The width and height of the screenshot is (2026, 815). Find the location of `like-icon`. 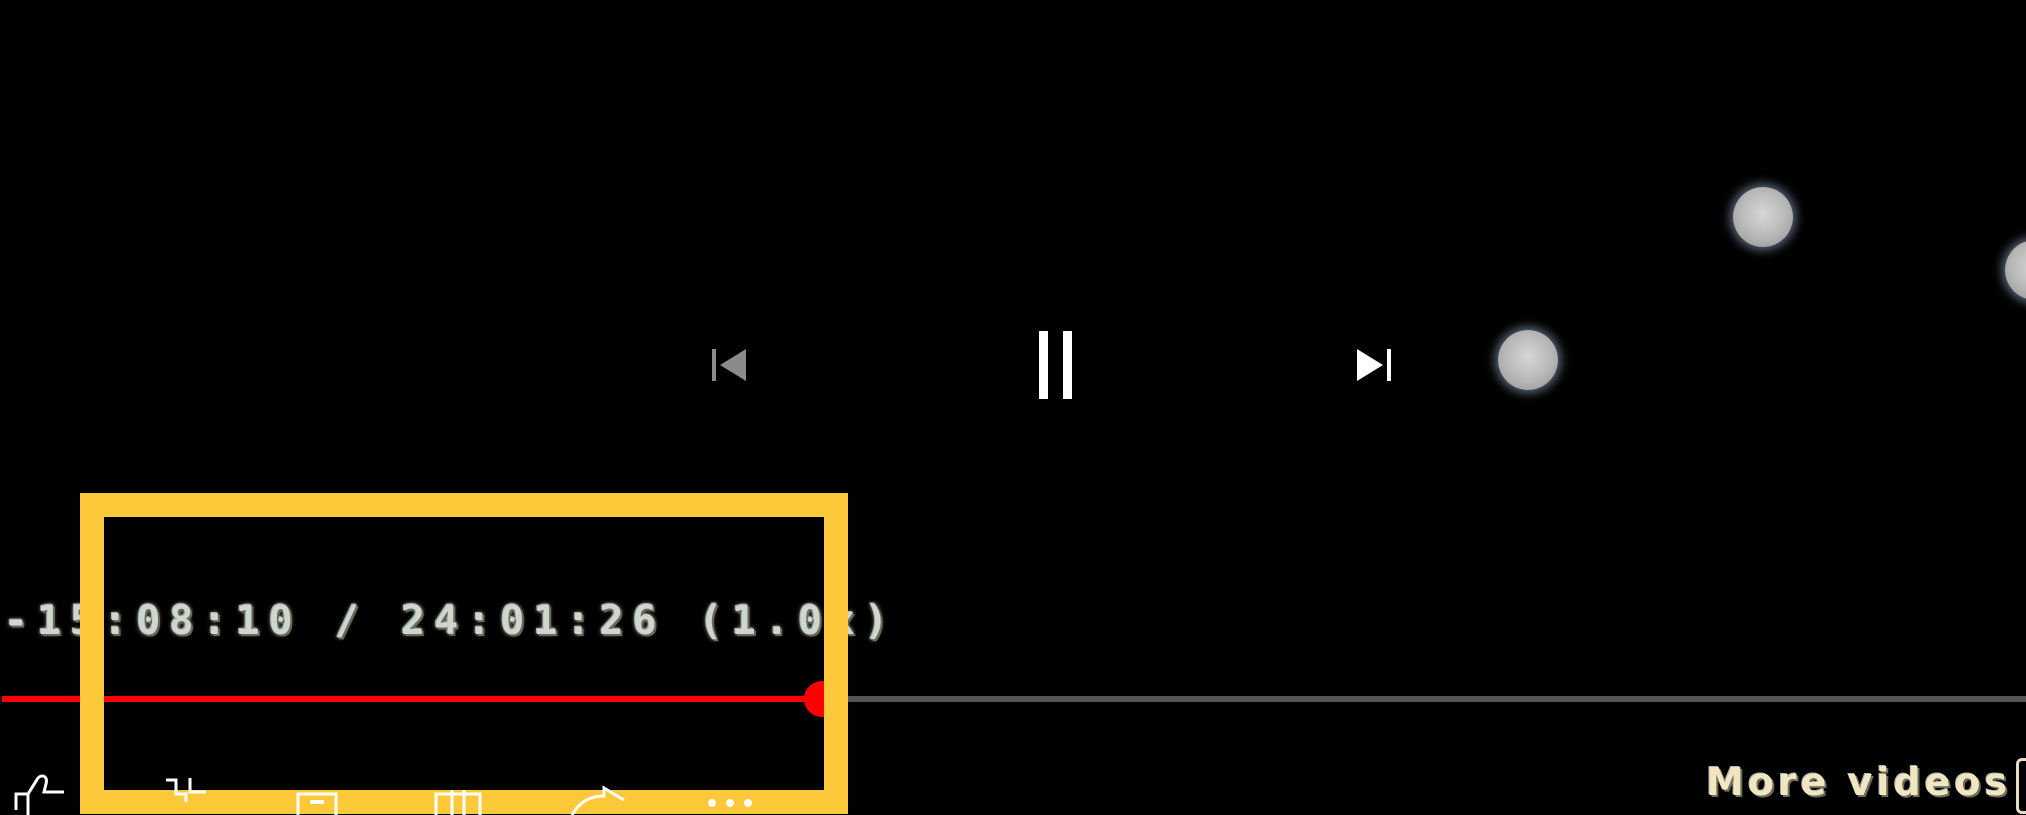

like-icon is located at coordinates (39, 794).